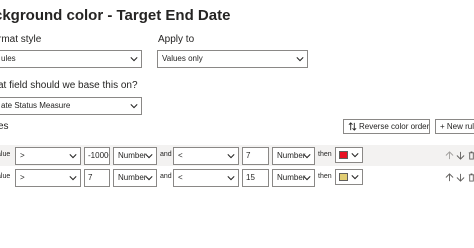 The width and height of the screenshot is (474, 248). I want to click on apply-to-label: Apply to, so click(176, 39).